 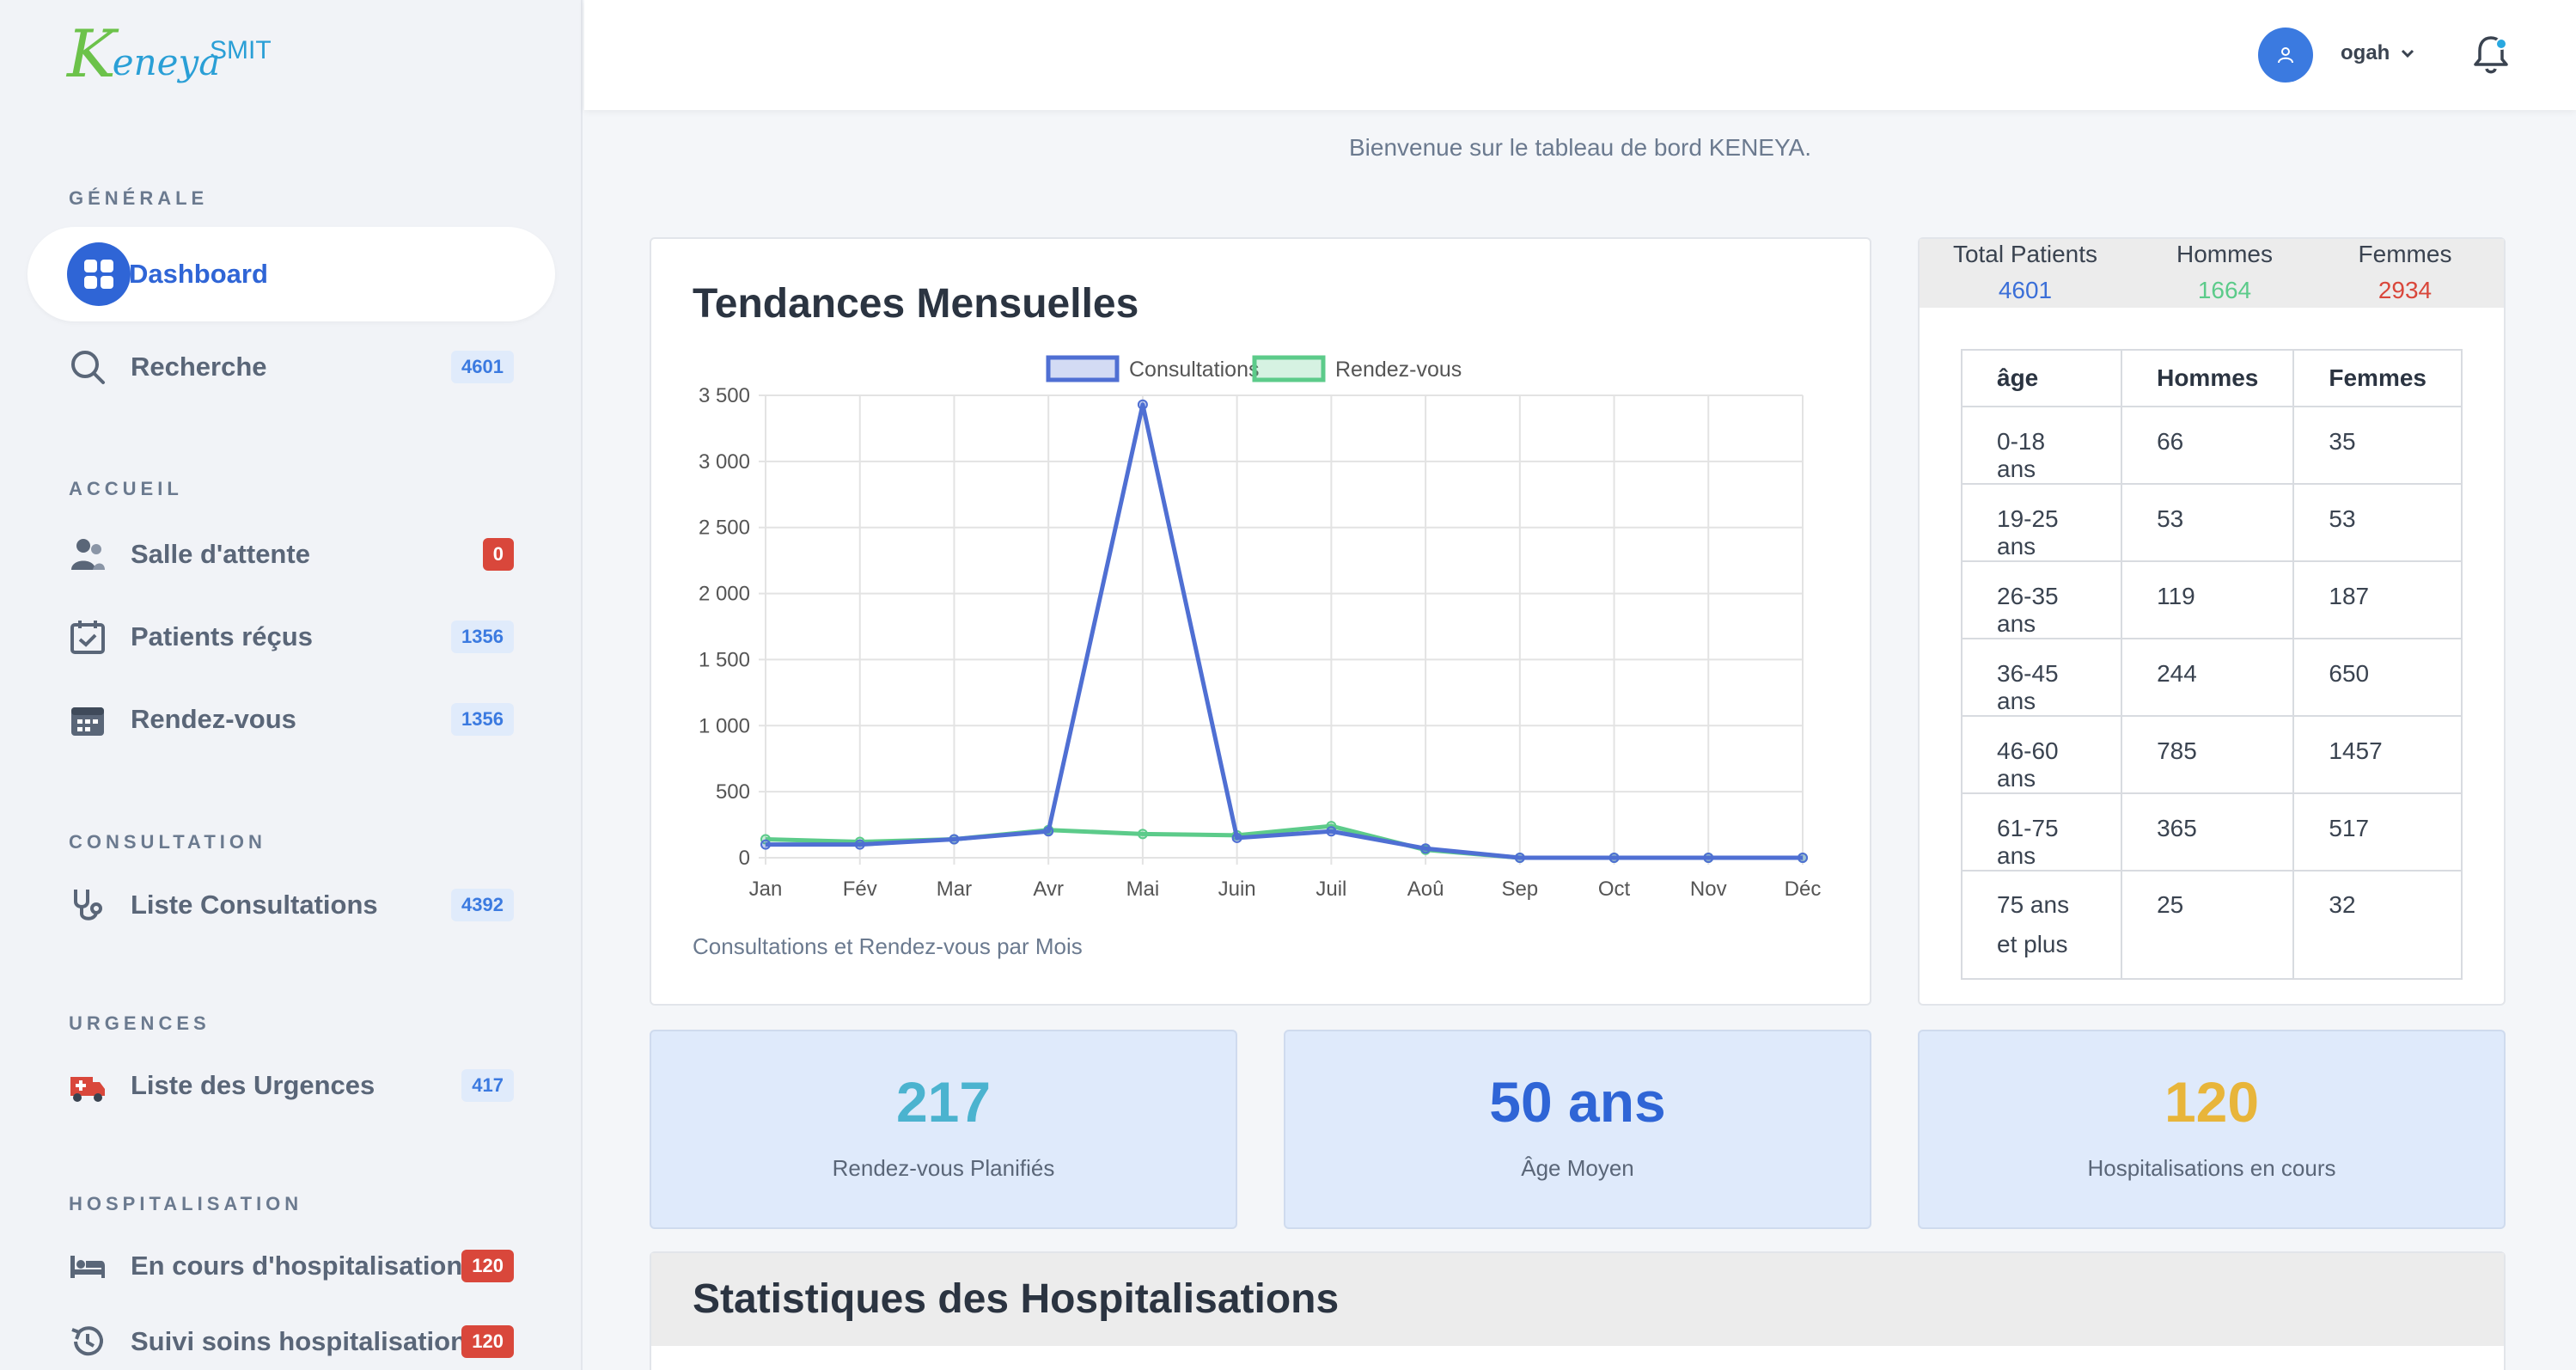 I want to click on chart-caption: Consultations et Rendez-vous par Mois, so click(x=888, y=946).